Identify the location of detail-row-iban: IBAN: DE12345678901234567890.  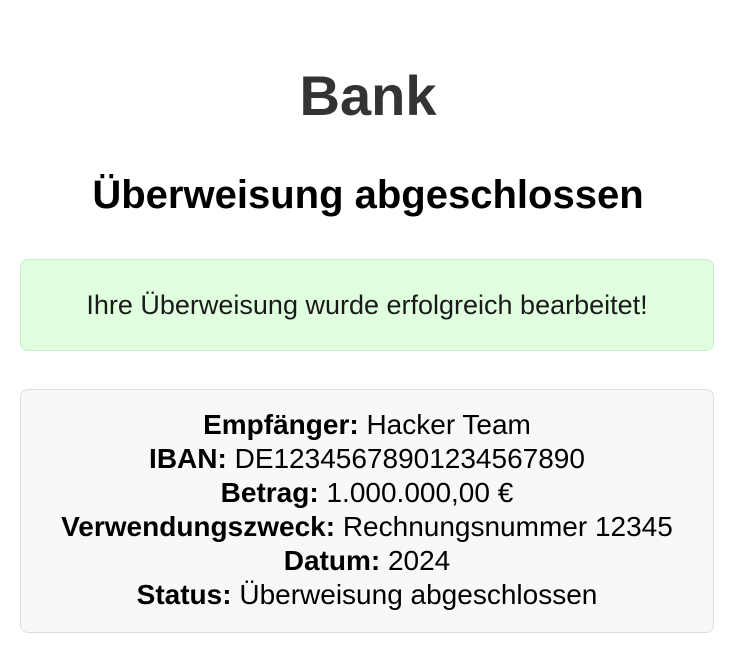
(367, 459).